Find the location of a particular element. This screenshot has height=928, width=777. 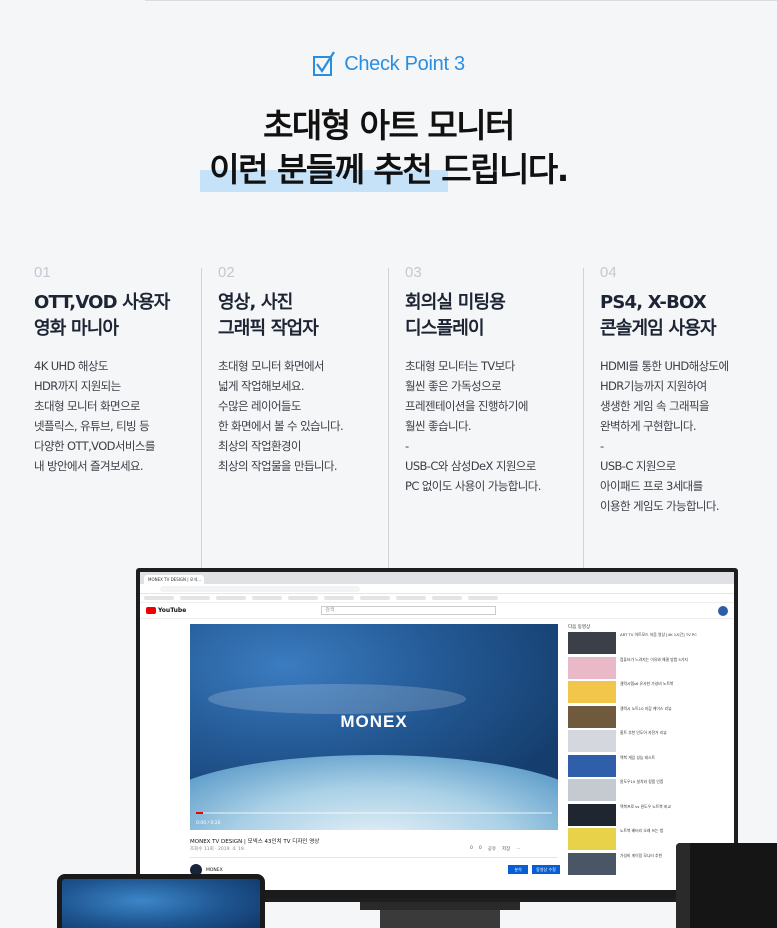

up-next-item: 윈도우10 설치와 정품 인증 is located at coordinates (649, 790).